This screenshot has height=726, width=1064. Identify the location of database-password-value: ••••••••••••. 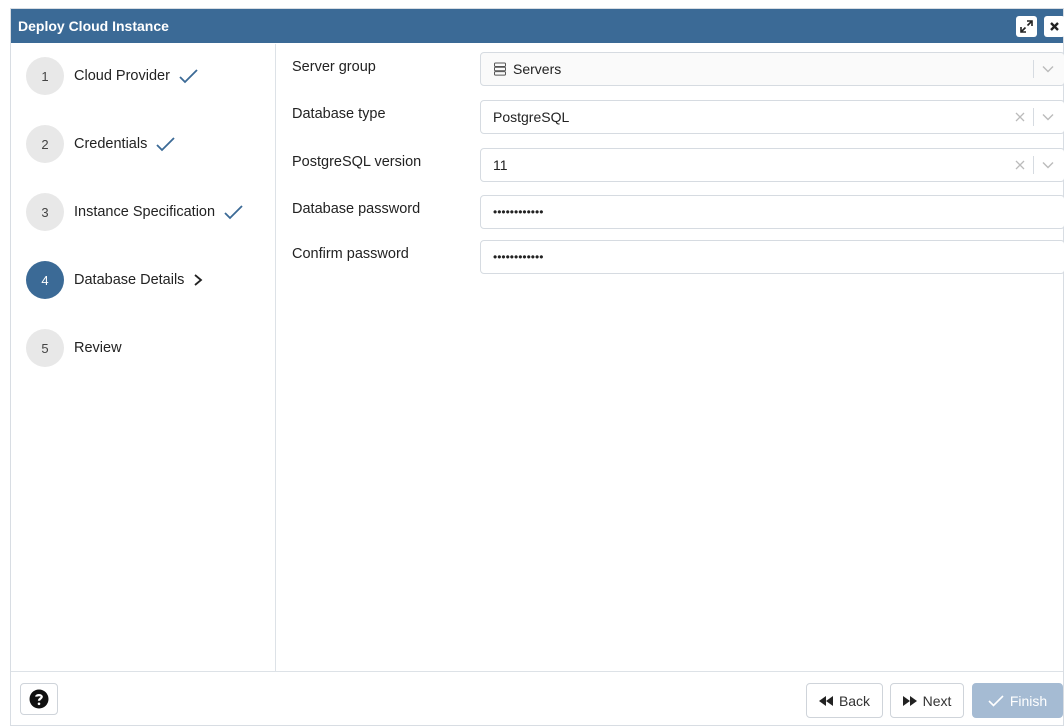
(518, 212).